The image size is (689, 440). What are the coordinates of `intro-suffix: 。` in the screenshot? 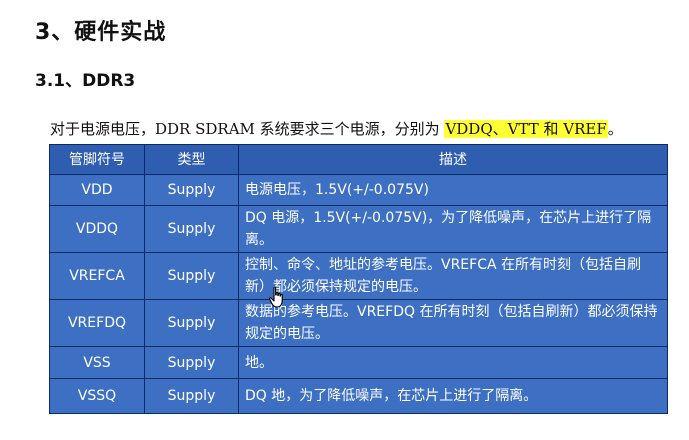 It's located at (615, 129).